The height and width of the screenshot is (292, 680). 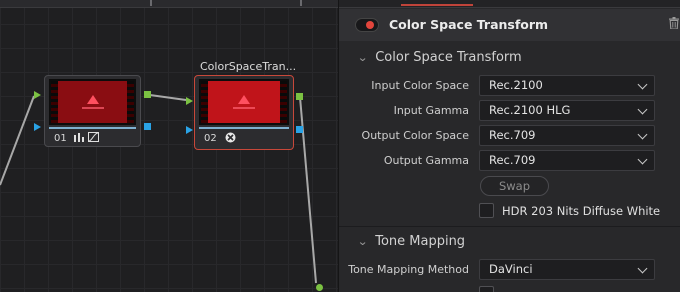 I want to click on section-title: Color Space Transform, so click(x=448, y=57).